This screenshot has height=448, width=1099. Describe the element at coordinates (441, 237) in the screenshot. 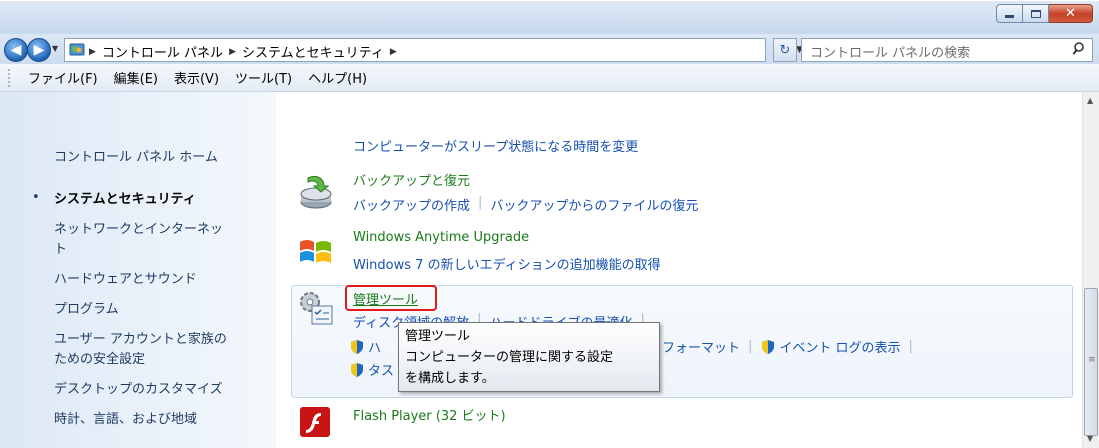

I see `anytime-upgrade-heading: Windows Anytime Upgrade` at that location.